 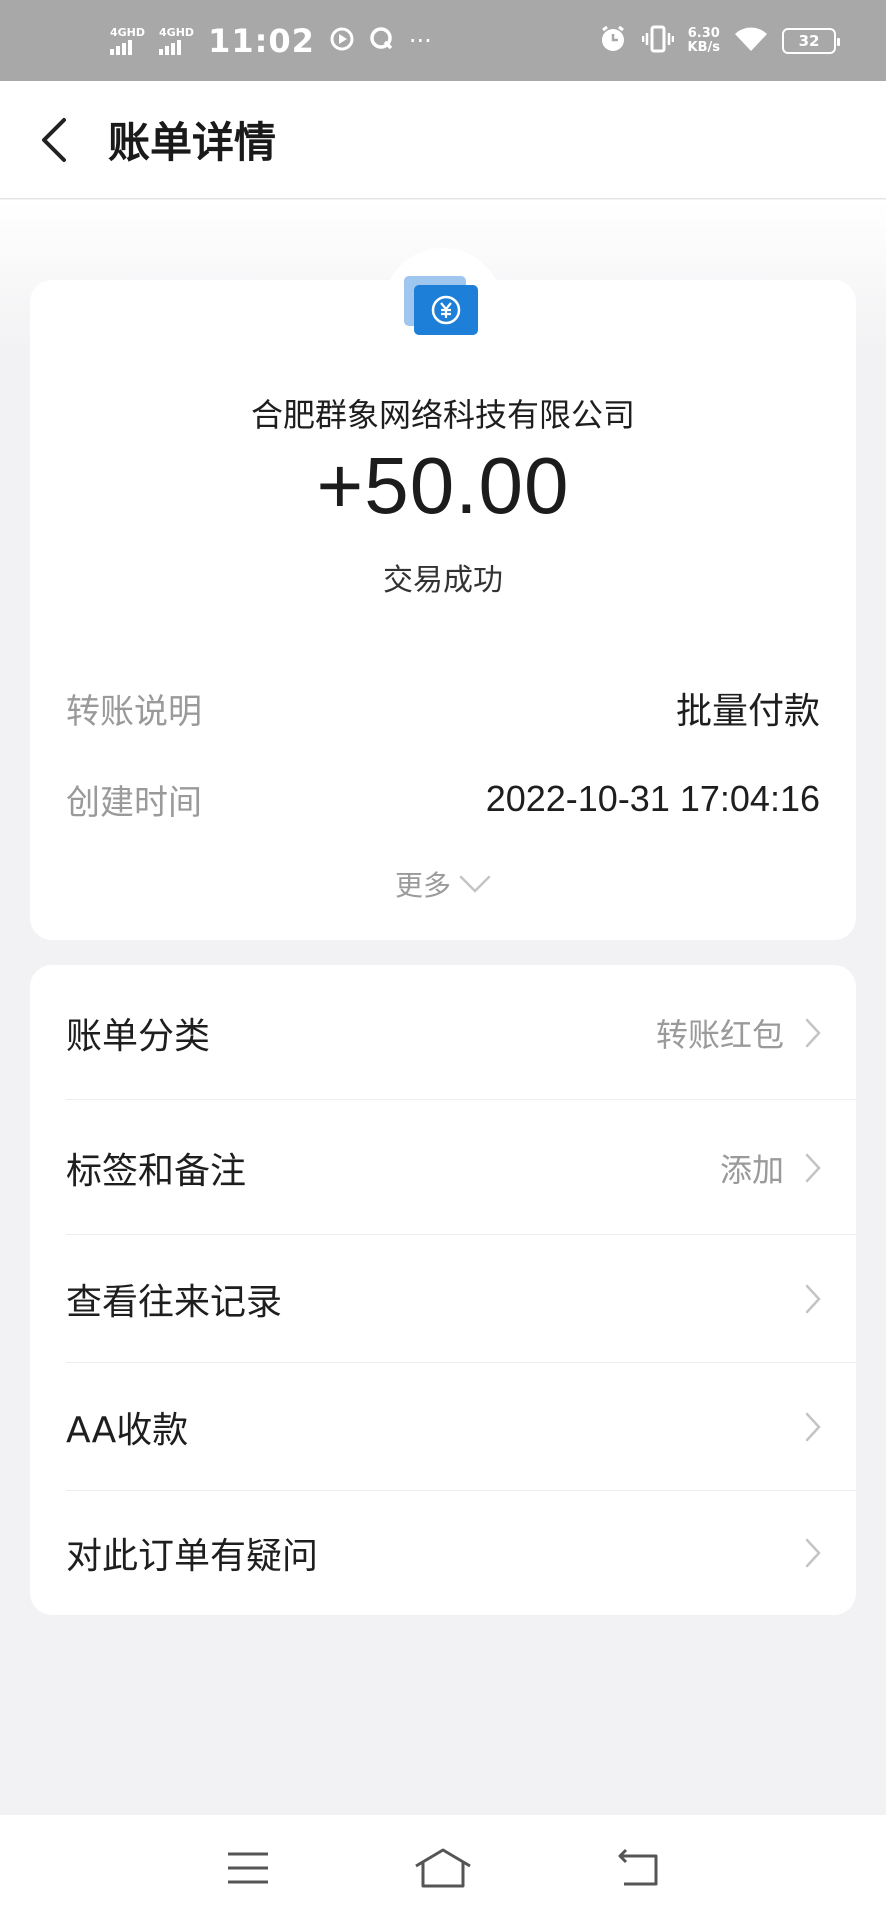 What do you see at coordinates (128, 32) in the screenshot?
I see `sim1-label: 4GHD` at bounding box center [128, 32].